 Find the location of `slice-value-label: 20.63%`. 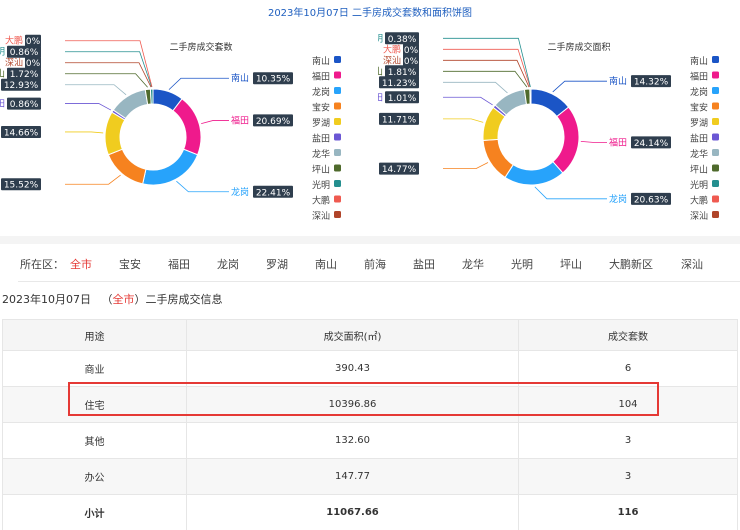

slice-value-label: 20.63% is located at coordinates (651, 200).